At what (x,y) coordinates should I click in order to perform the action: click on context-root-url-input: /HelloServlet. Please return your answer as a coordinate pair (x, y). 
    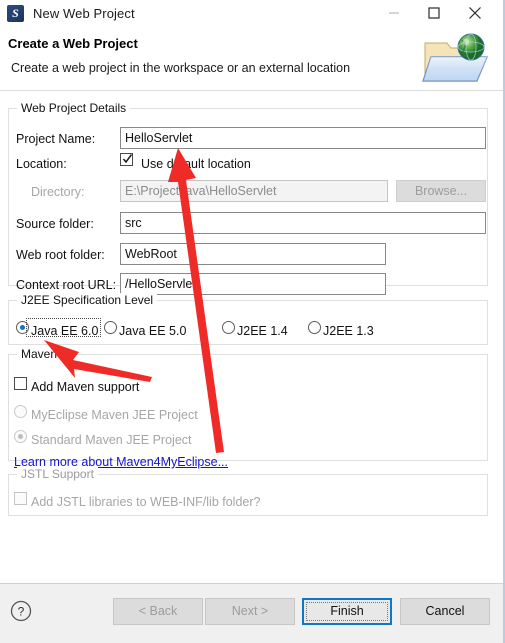
    Looking at the image, I should click on (253, 284).